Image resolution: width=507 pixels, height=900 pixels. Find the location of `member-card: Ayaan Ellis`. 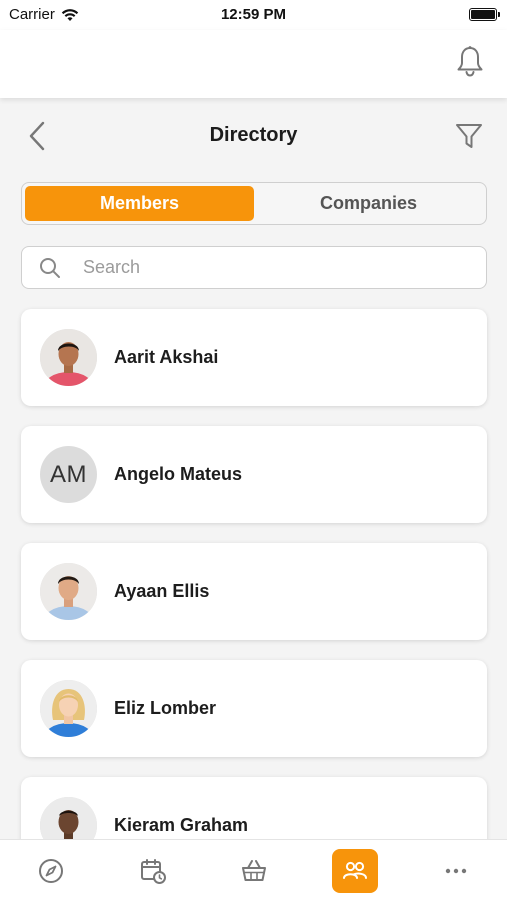

member-card: Ayaan Ellis is located at coordinates (254, 591).